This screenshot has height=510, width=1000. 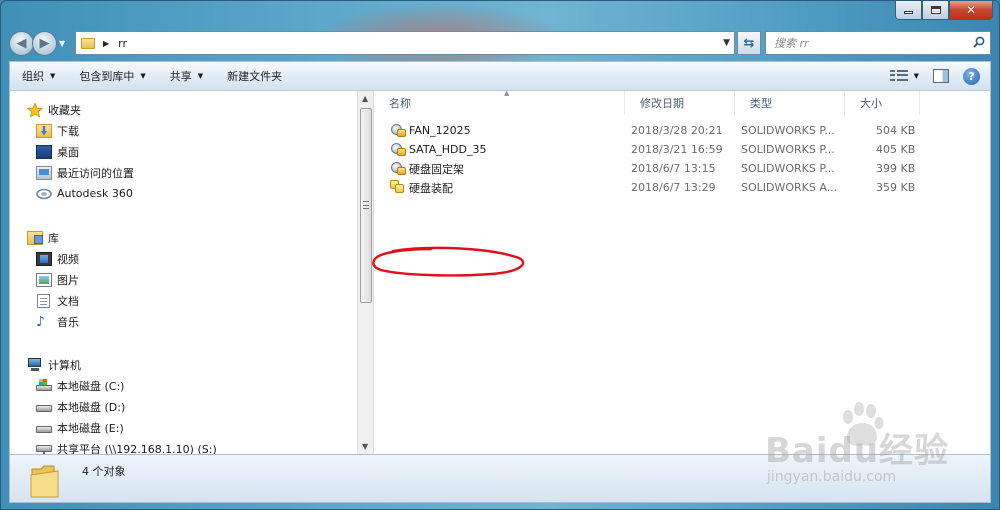 What do you see at coordinates (971, 76) in the screenshot?
I see `help-icon: ?` at bounding box center [971, 76].